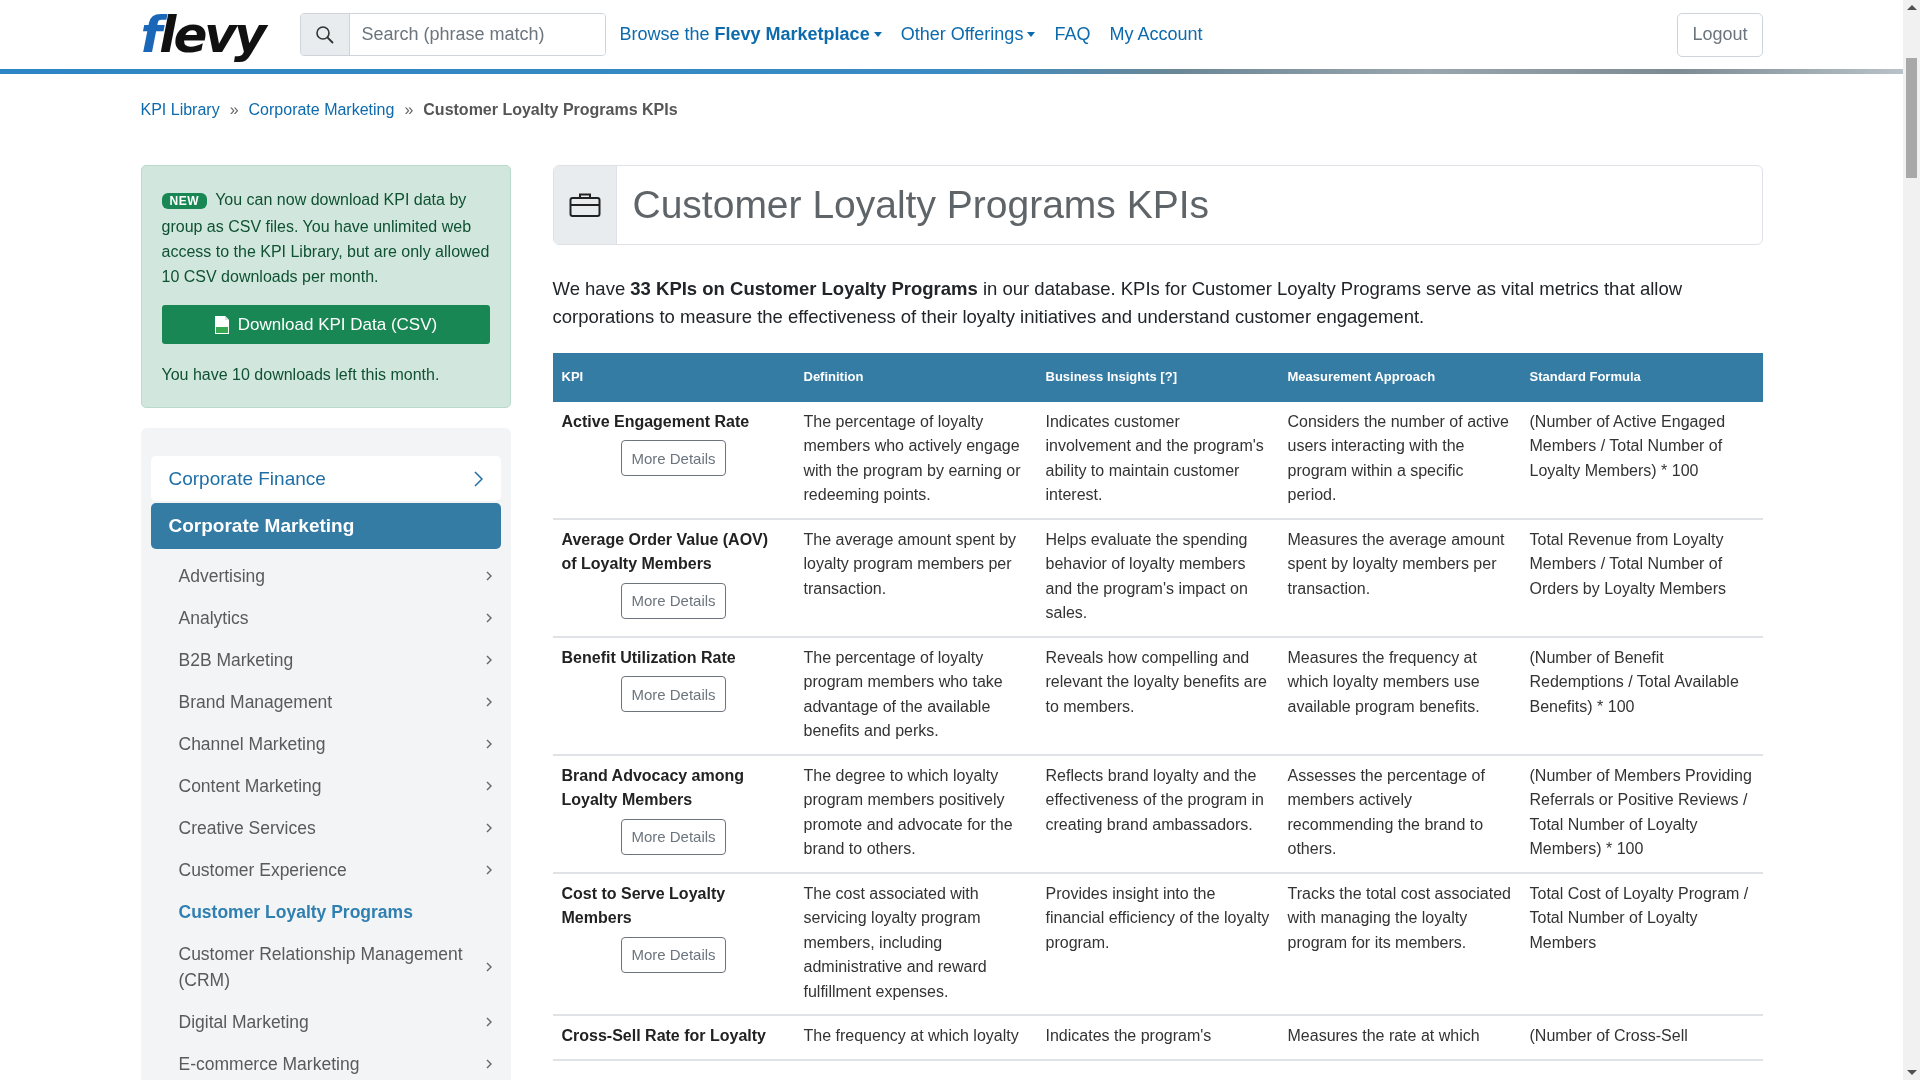 The image size is (1920, 1080). Describe the element at coordinates (673, 377) in the screenshot. I see `column-header: KPI` at that location.